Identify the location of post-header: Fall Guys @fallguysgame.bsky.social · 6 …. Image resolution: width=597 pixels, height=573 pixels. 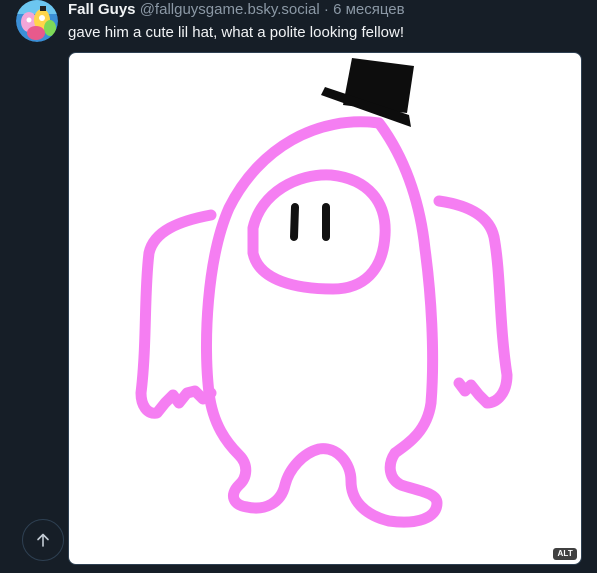
(236, 10).